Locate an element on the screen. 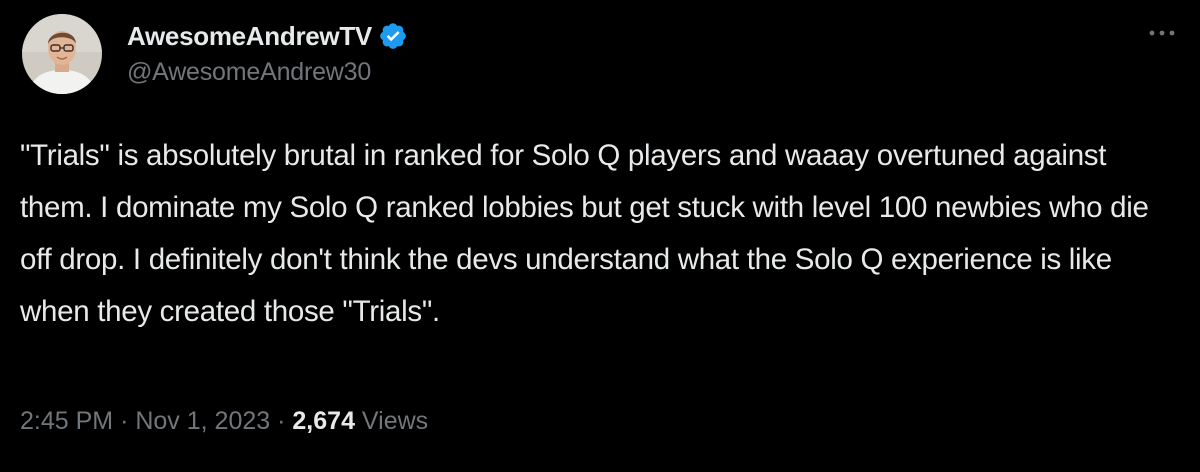 The height and width of the screenshot is (472, 1200). display-name: AwesomeAndrewTV is located at coordinates (249, 36).